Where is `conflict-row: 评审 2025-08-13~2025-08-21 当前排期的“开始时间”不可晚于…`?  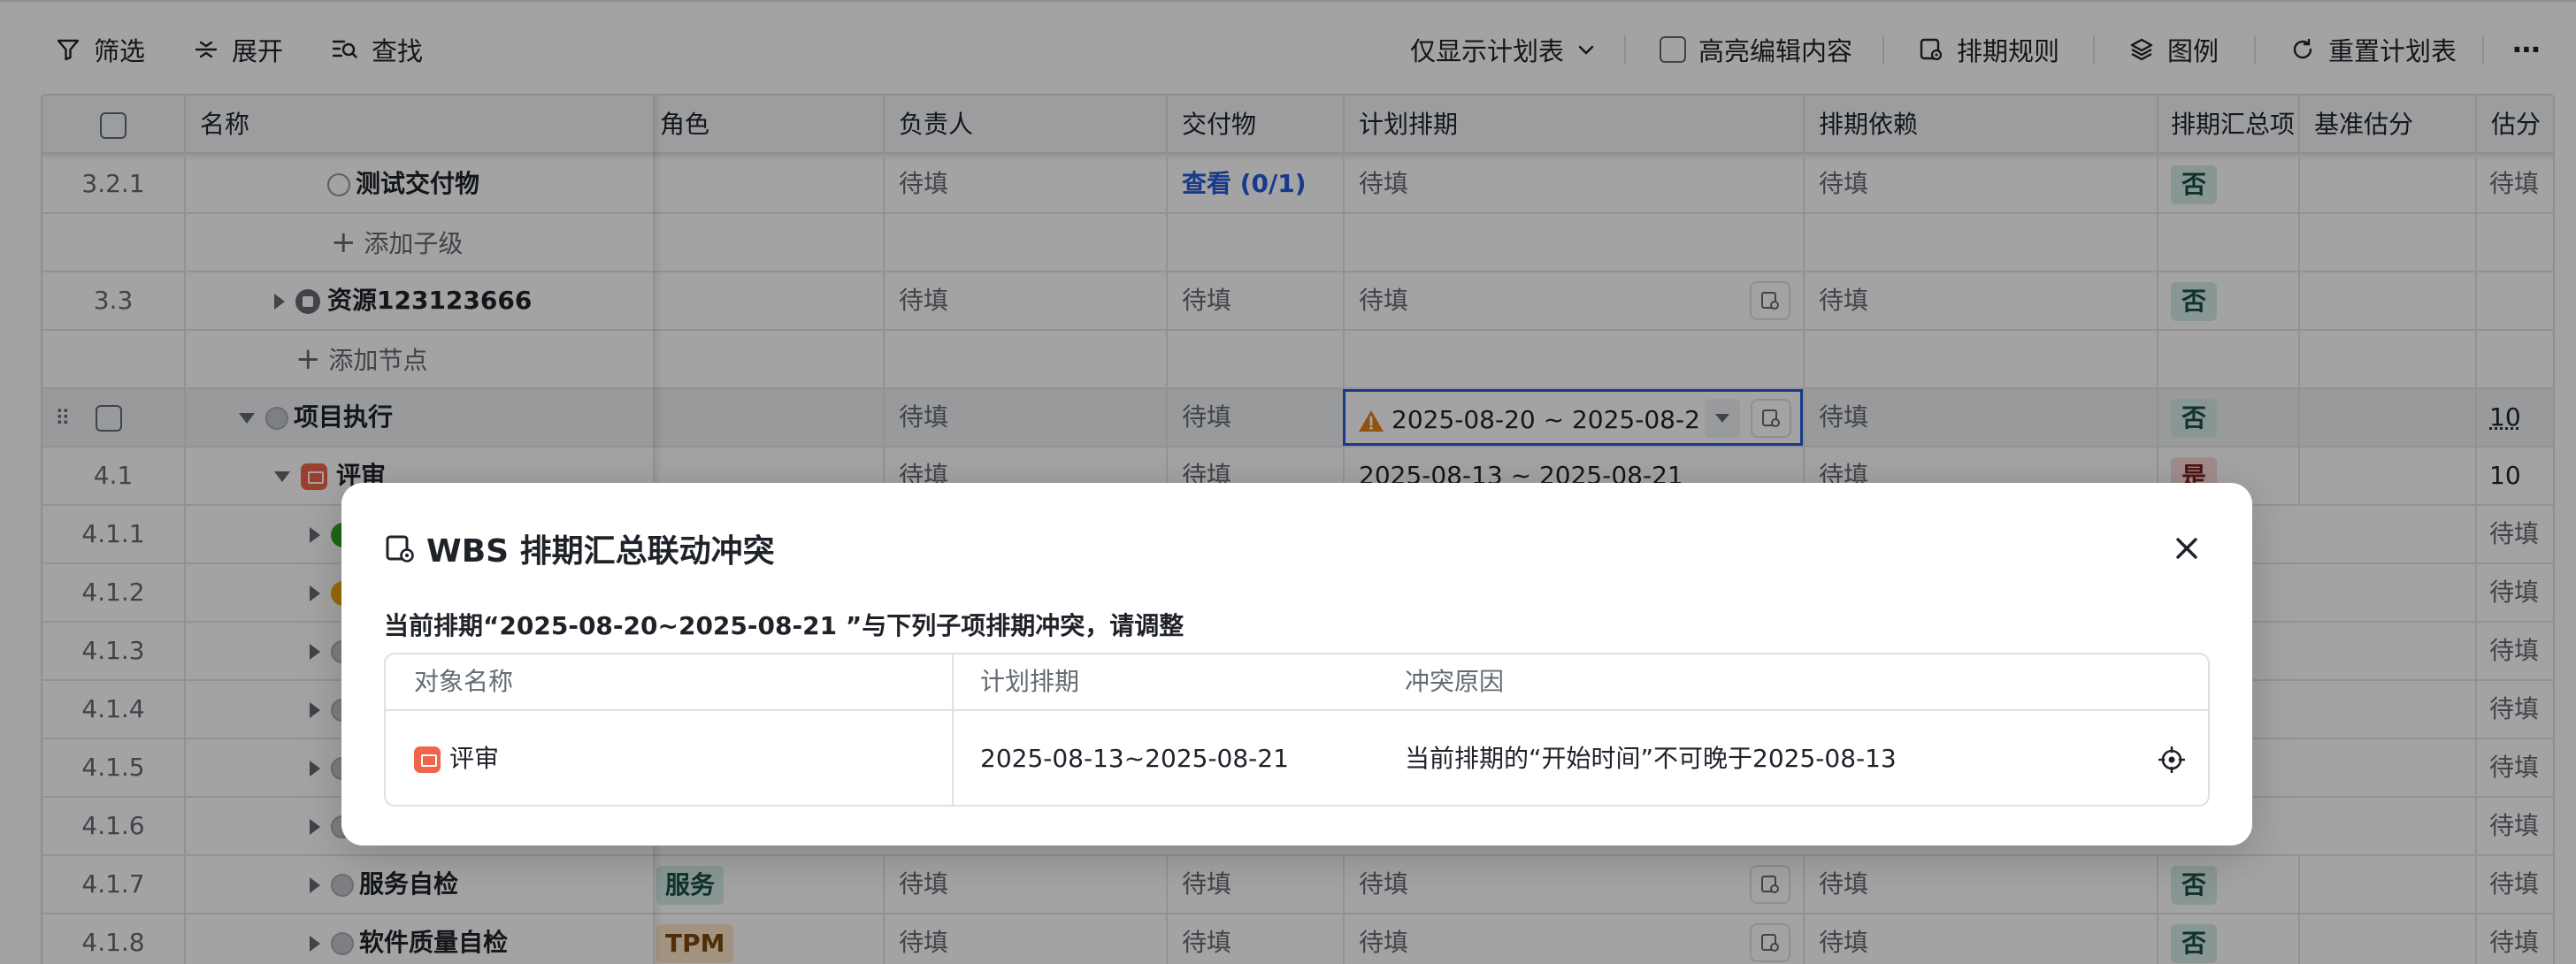
conflict-row: 评审 2025-08-13~2025-08-21 当前排期的“开始时间”不可晚于… is located at coordinates (1297, 759).